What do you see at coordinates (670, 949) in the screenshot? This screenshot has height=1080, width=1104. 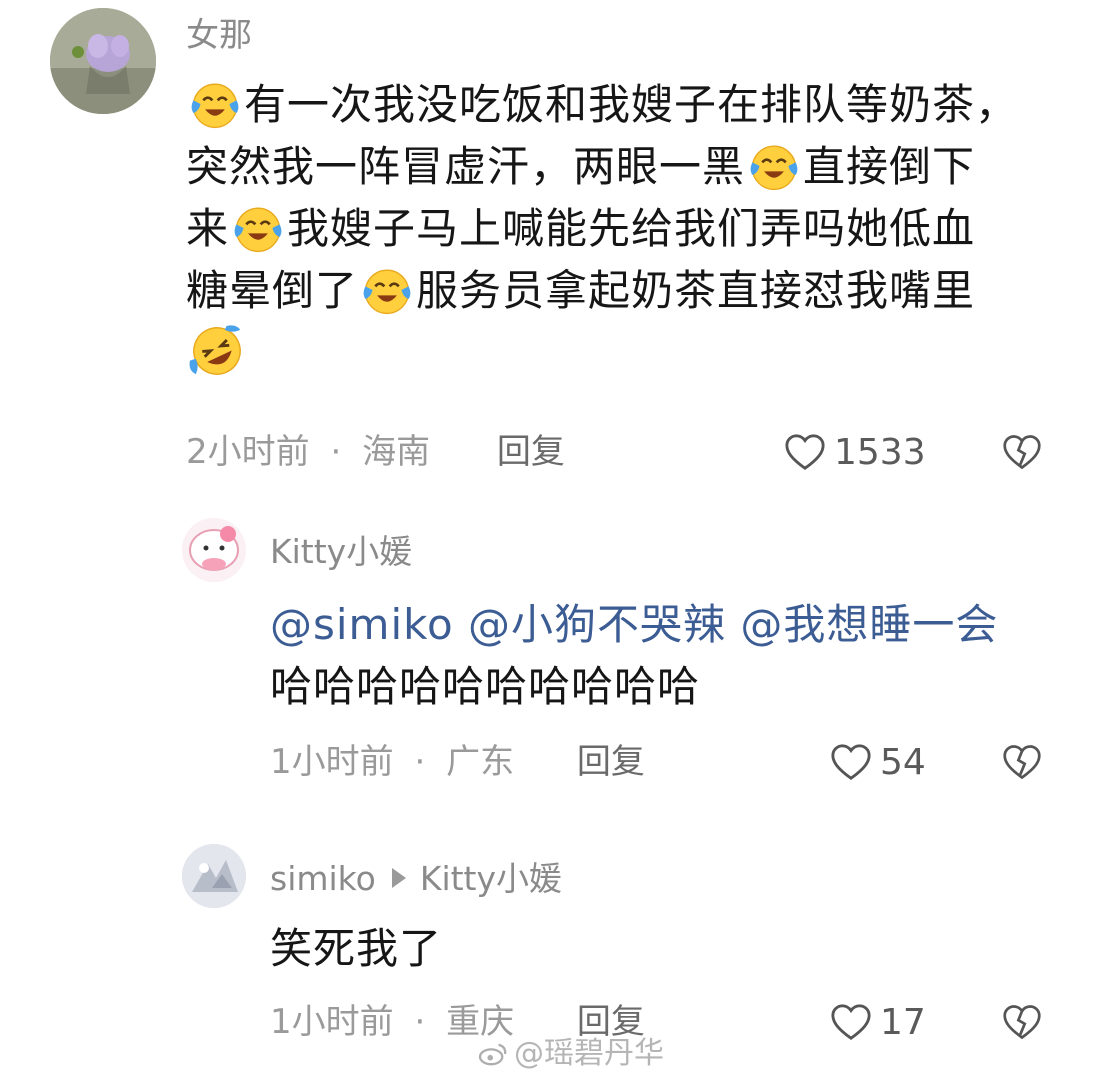 I see `comment-text: 笑死我了` at bounding box center [670, 949].